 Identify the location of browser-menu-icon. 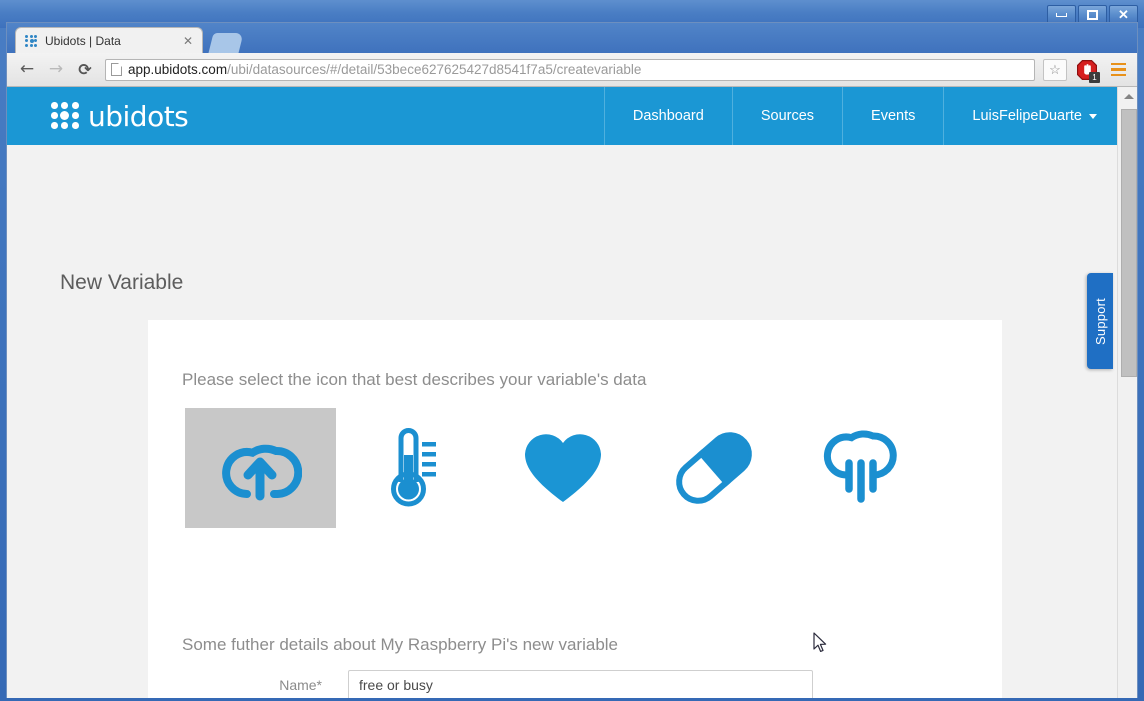
(1118, 70).